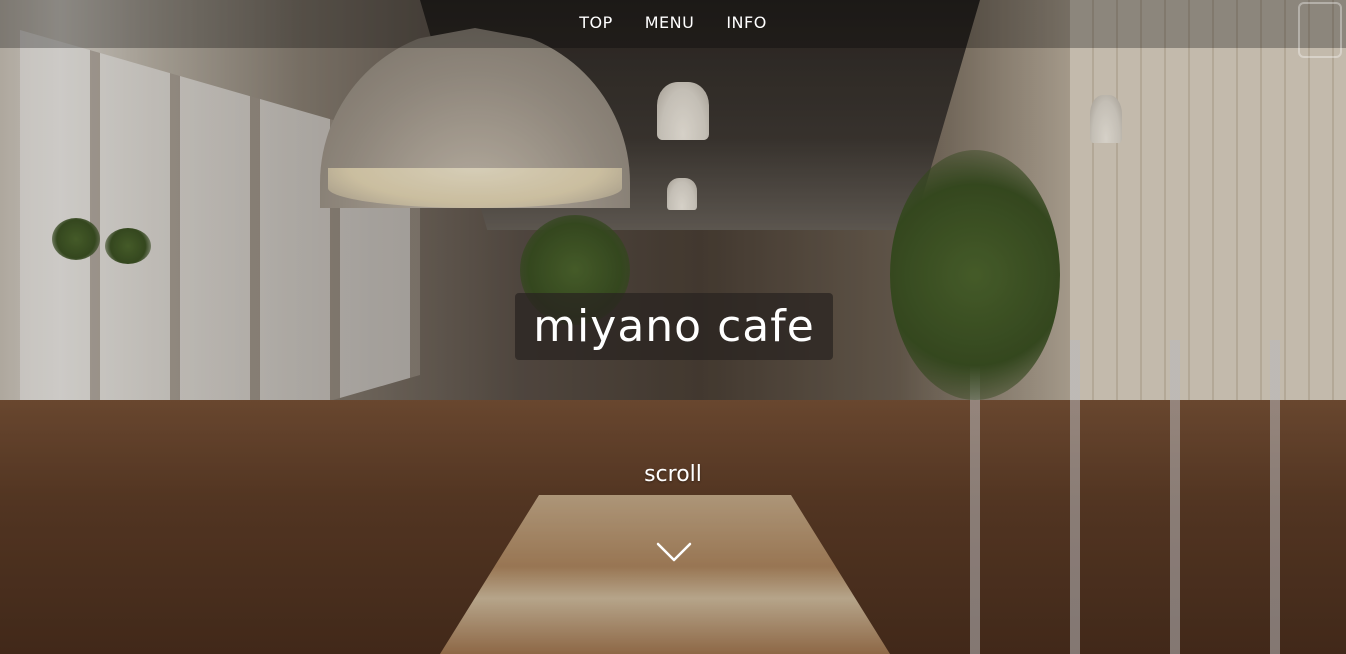 The height and width of the screenshot is (654, 1346). I want to click on site-title: miyano cafe, so click(674, 326).